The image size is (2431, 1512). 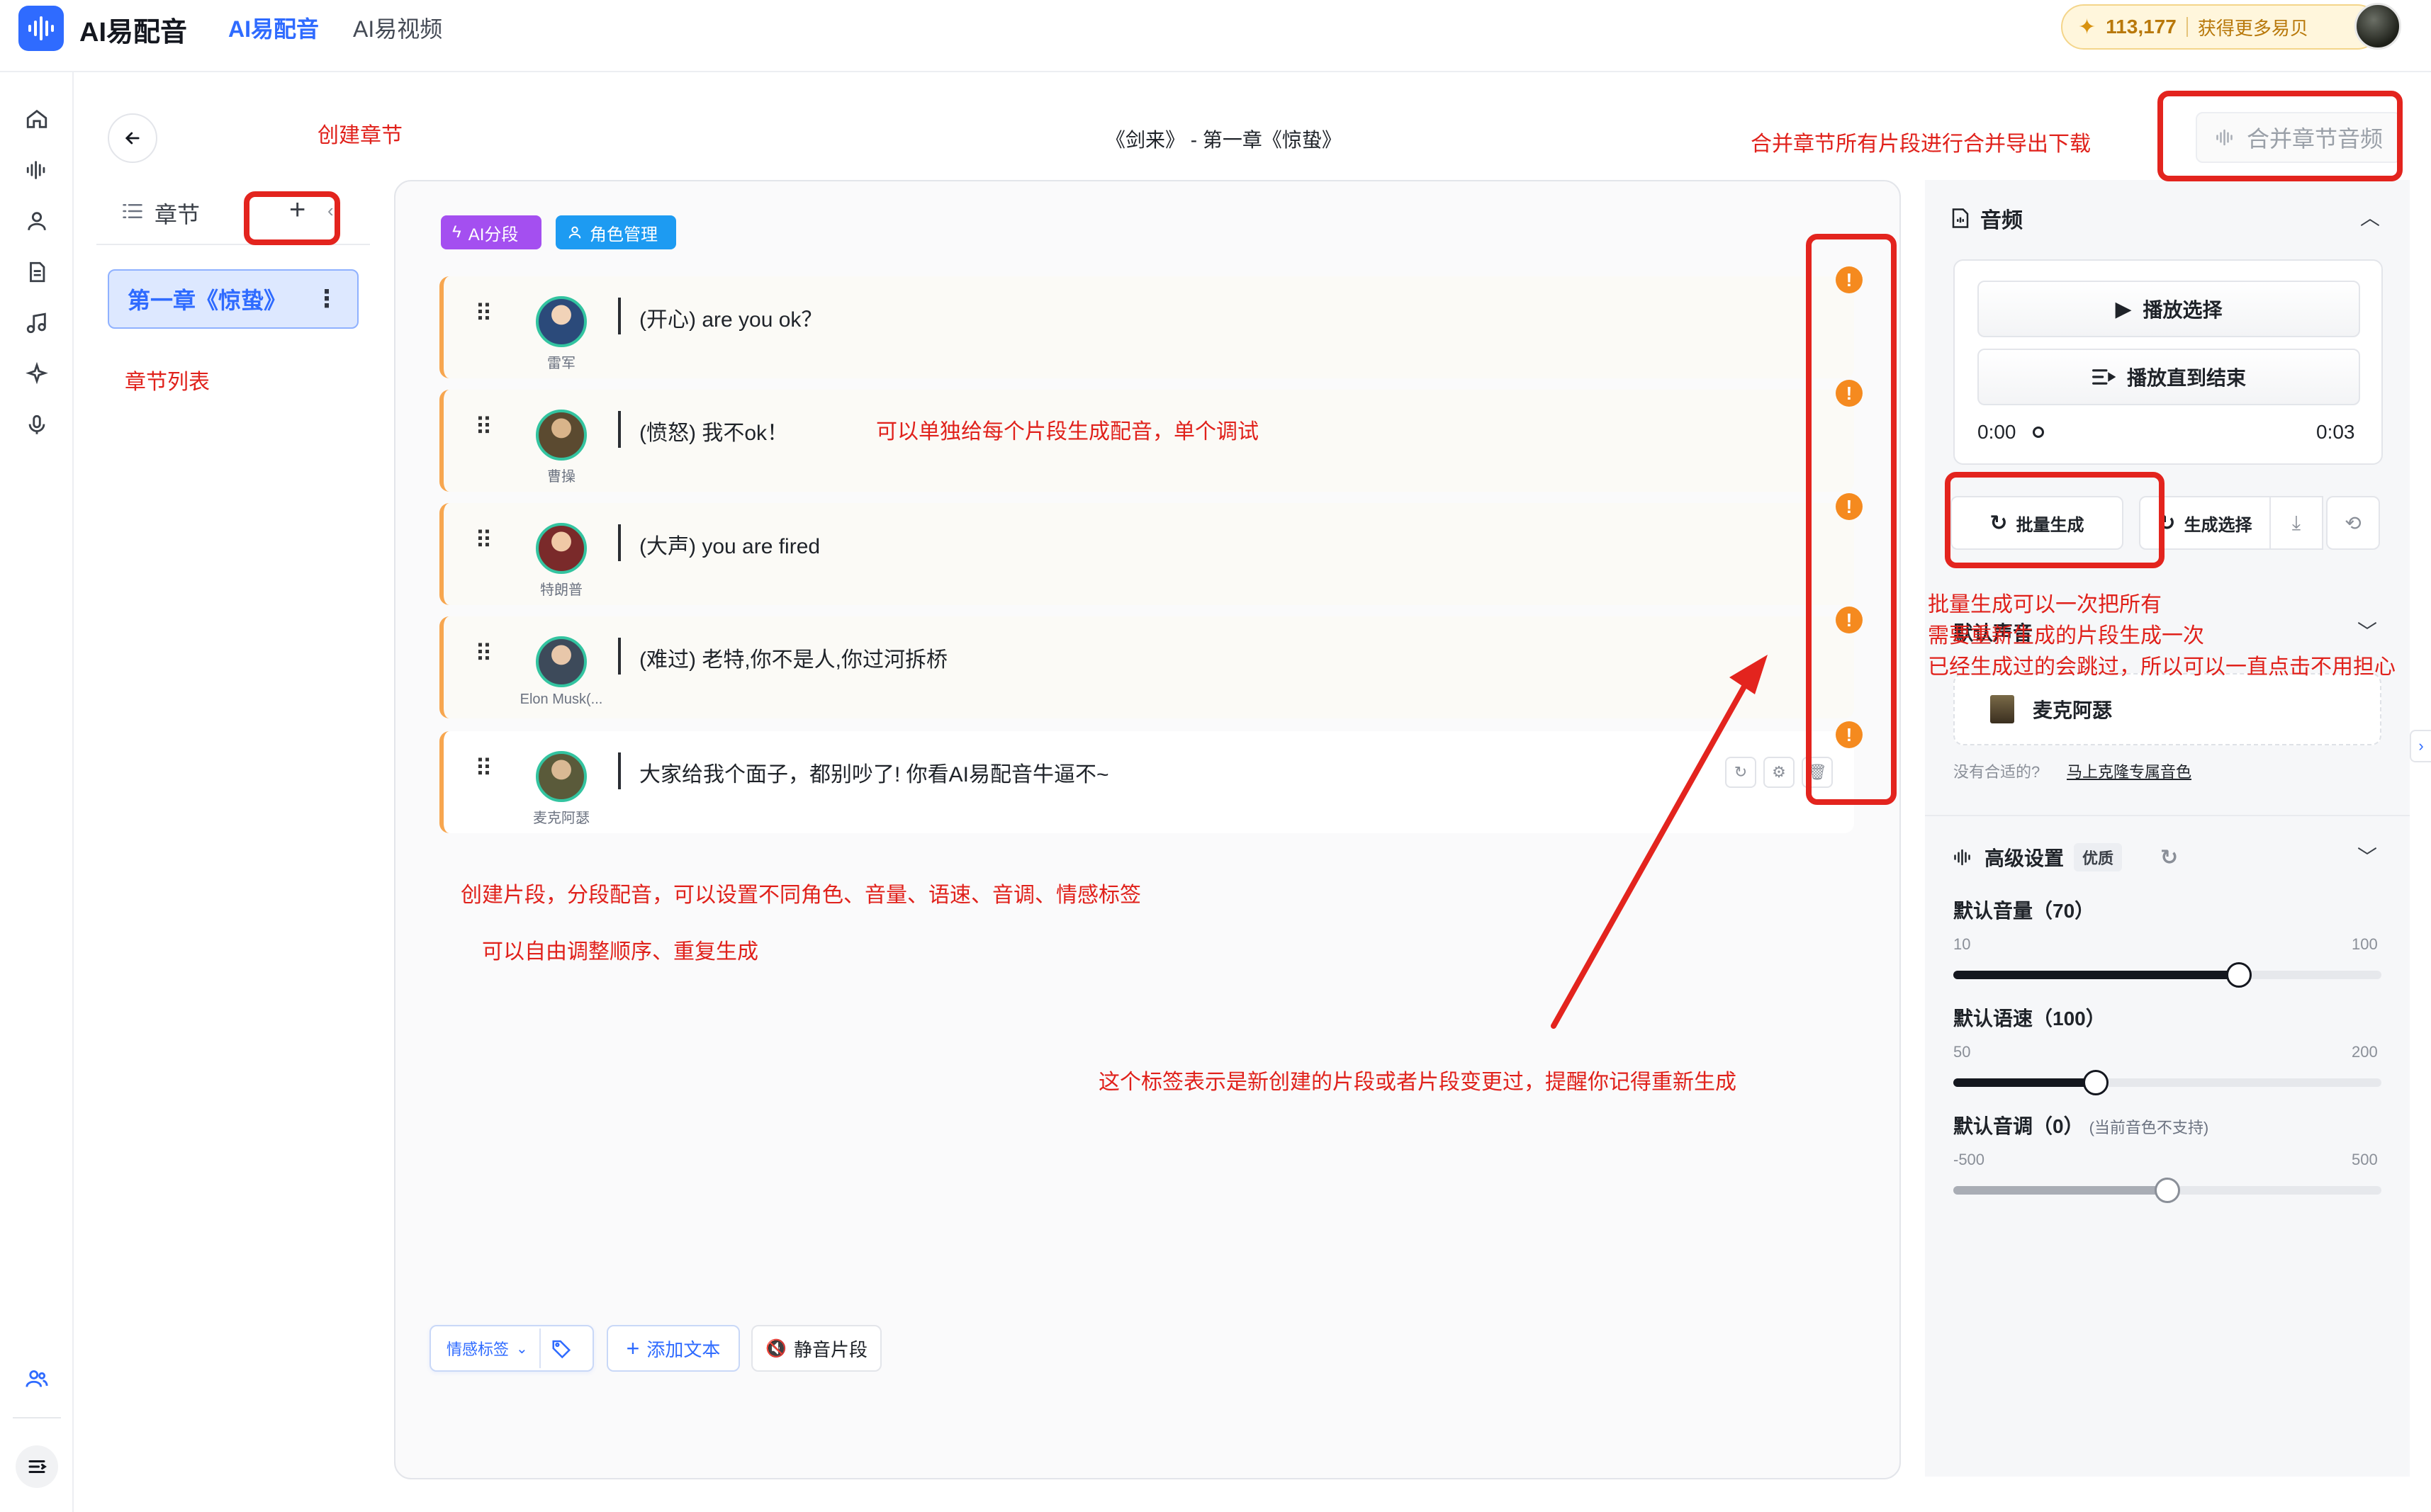 I want to click on add-text-button: + 添加文本, so click(x=674, y=1348).